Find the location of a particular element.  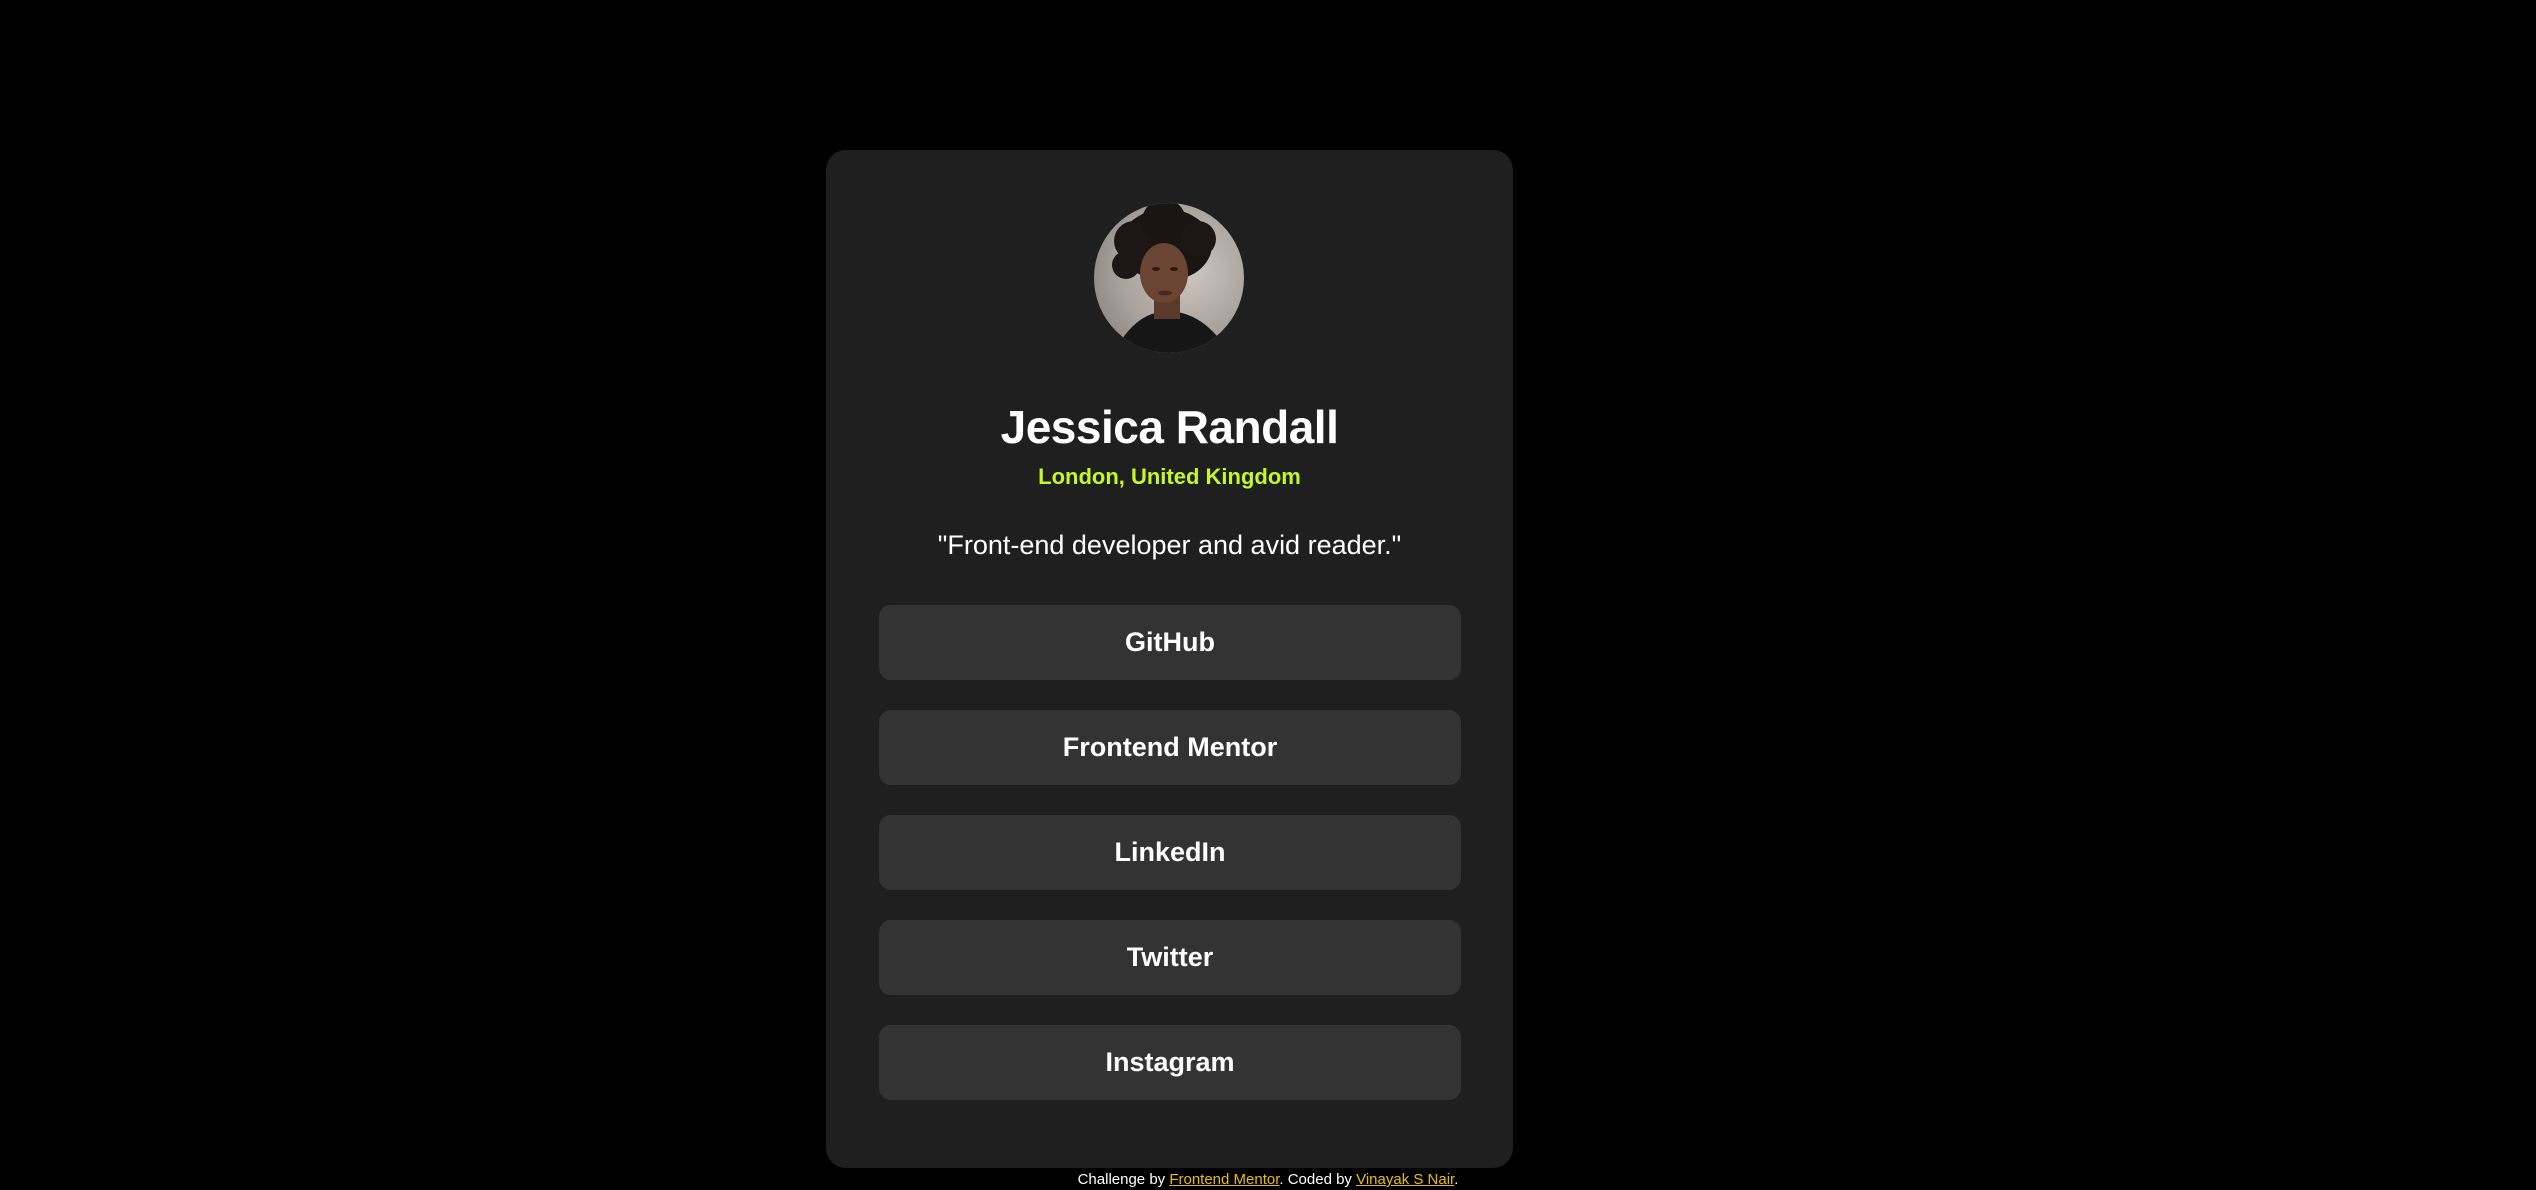

list-item: Twitter is located at coordinates (1170, 957).